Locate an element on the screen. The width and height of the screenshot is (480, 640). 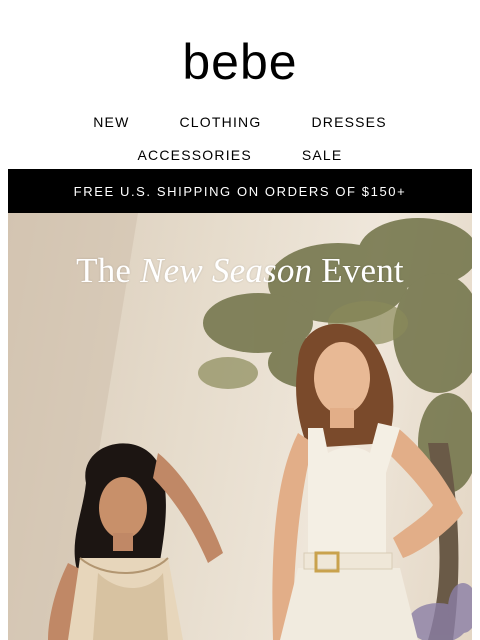
hero-title: The New Season Event is located at coordinates (240, 271).